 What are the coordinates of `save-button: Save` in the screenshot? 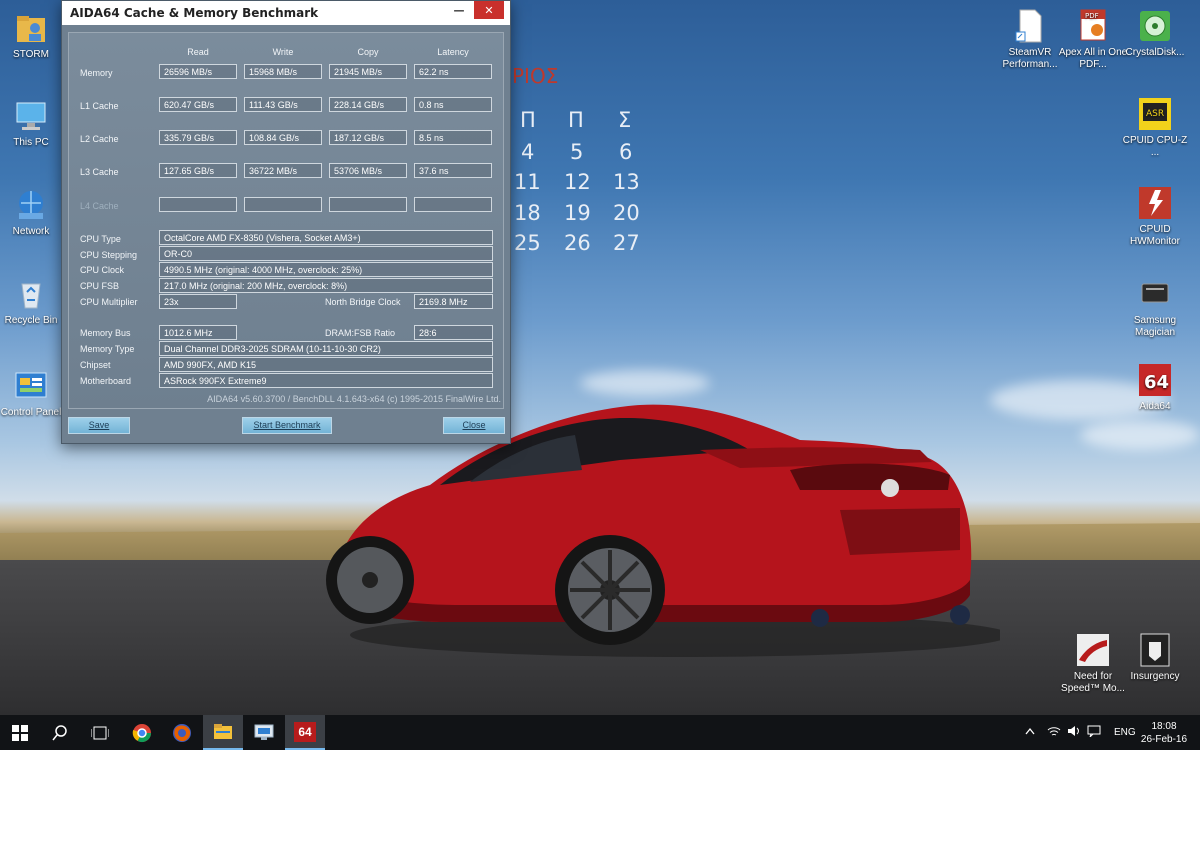 It's located at (99, 425).